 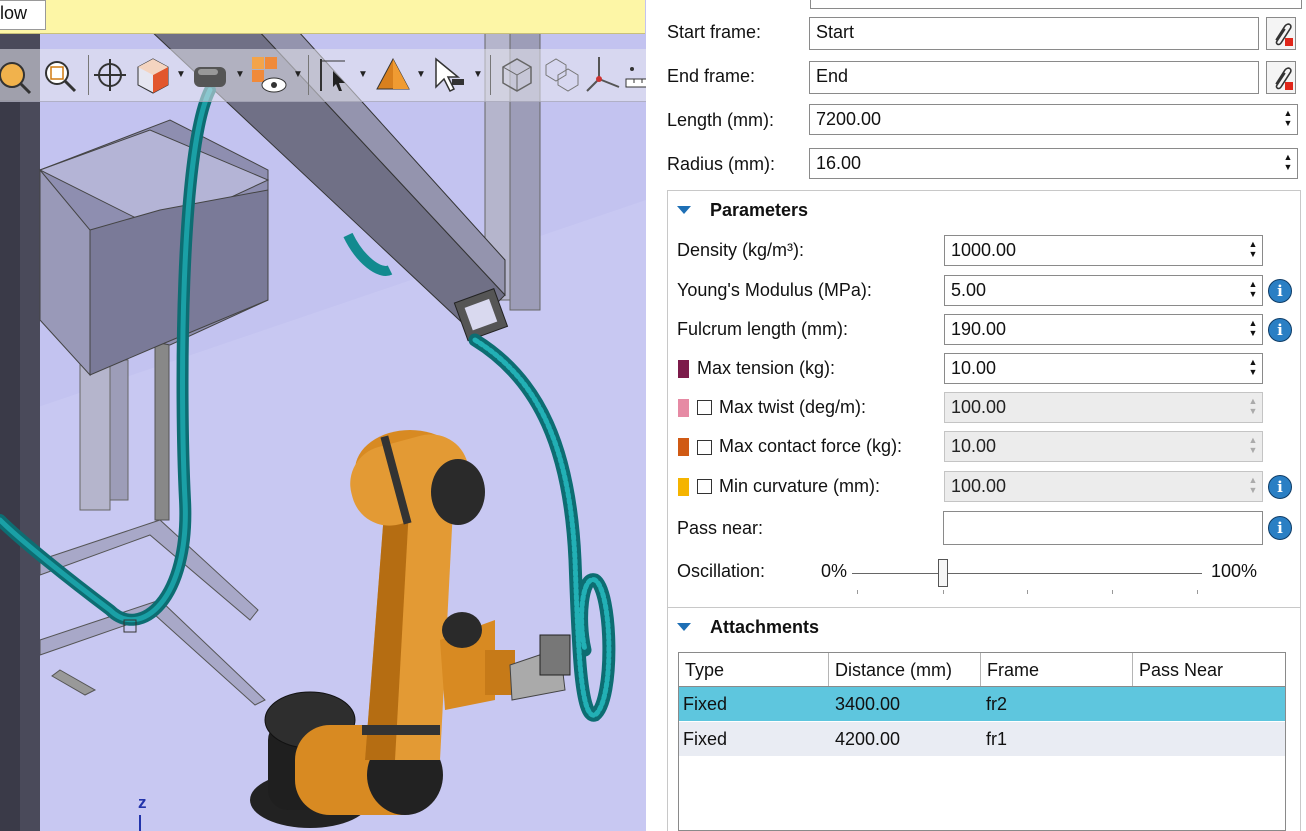 What do you see at coordinates (759, 210) in the screenshot?
I see `parameters-title: Parameters` at bounding box center [759, 210].